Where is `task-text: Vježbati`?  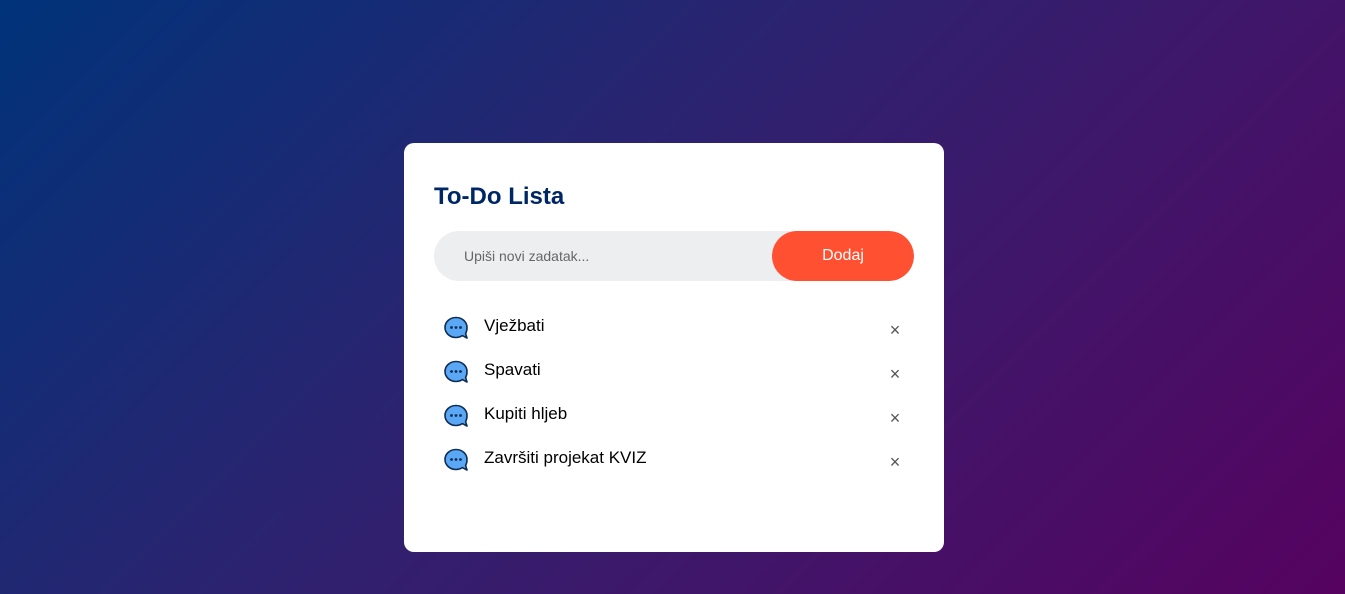
task-text: Vježbati is located at coordinates (514, 325).